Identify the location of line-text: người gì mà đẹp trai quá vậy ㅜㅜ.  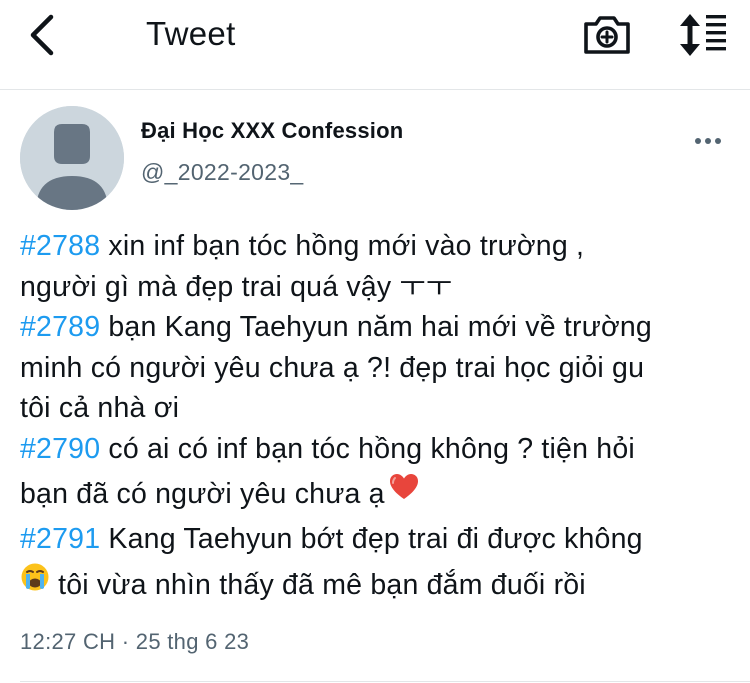
(236, 286).